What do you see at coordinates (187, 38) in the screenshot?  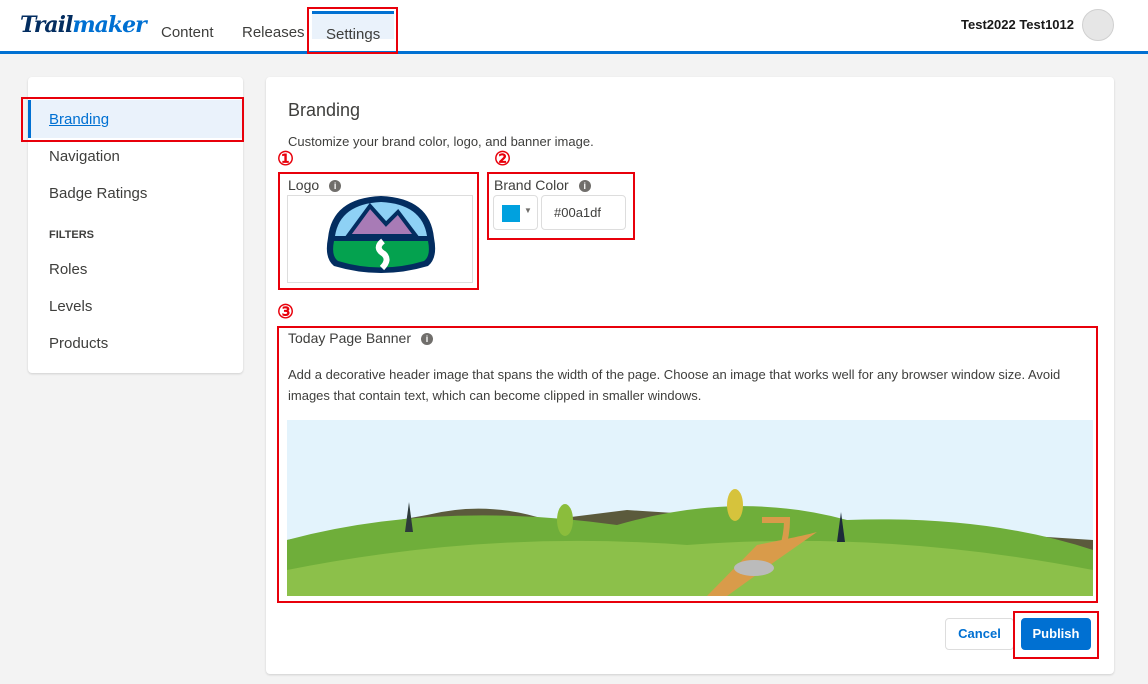 I see `tab-content: Content` at bounding box center [187, 38].